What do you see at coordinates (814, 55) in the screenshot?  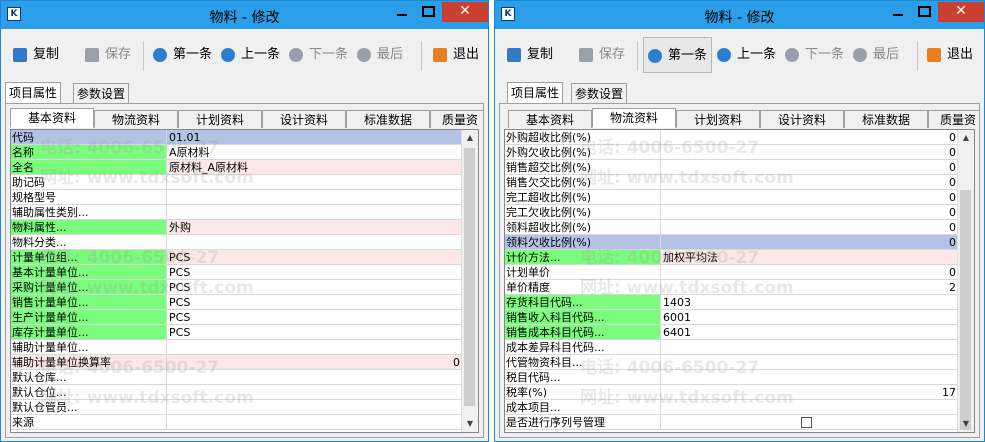 I see `next-record-button: 下一条` at bounding box center [814, 55].